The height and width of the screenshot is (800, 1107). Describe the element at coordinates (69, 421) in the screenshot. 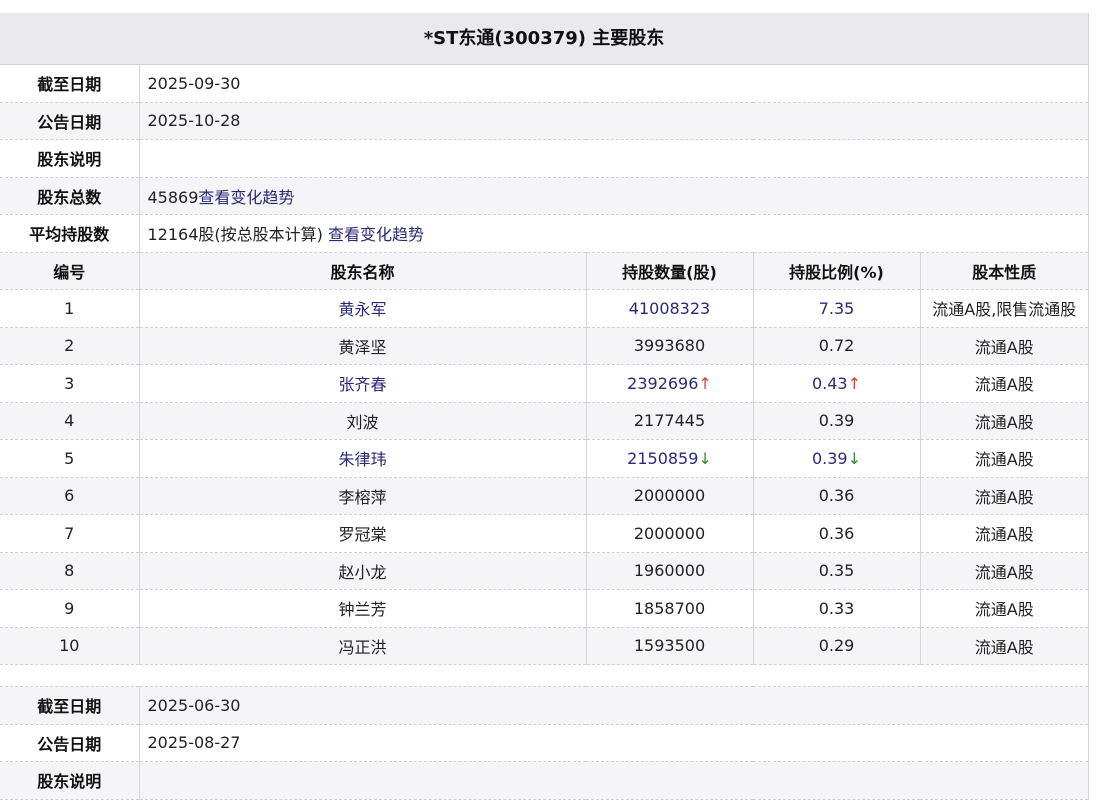

I see `holder-no: 4` at that location.